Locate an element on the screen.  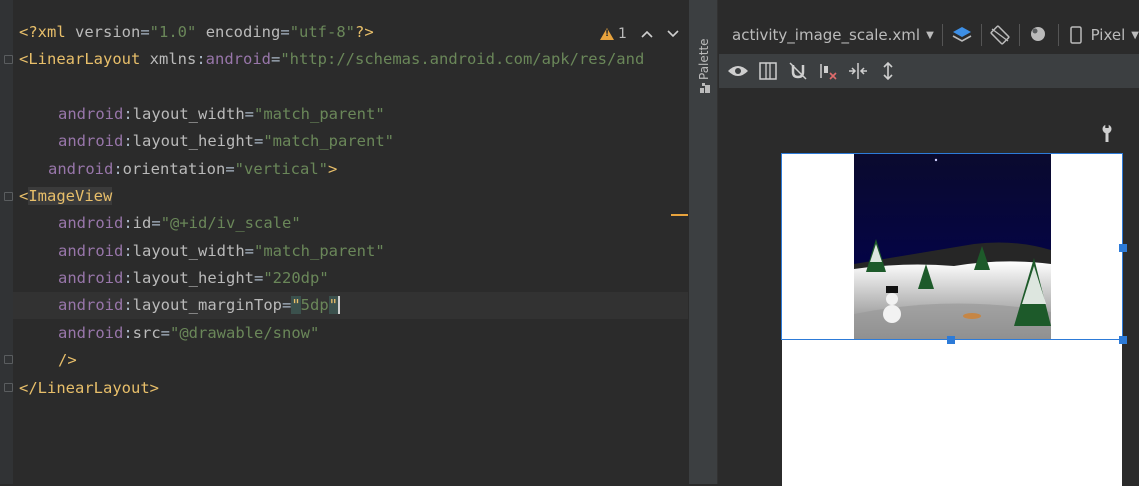
xml-decl-close: ?> is located at coordinates (364, 32).